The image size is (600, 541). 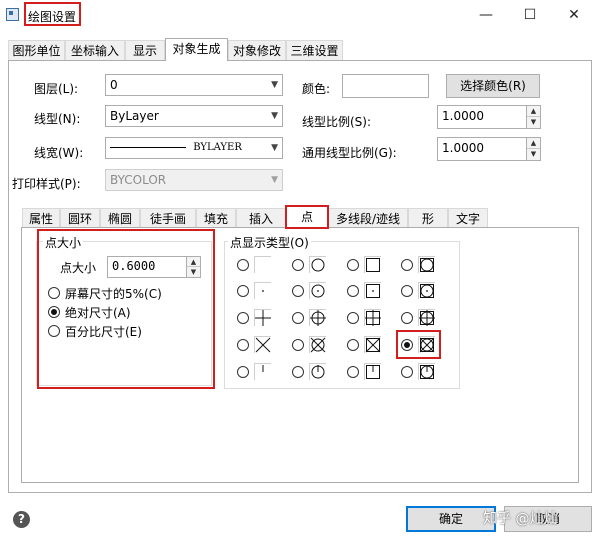 What do you see at coordinates (318, 318) in the screenshot?
I see `point-style-plus-circle-icon` at bounding box center [318, 318].